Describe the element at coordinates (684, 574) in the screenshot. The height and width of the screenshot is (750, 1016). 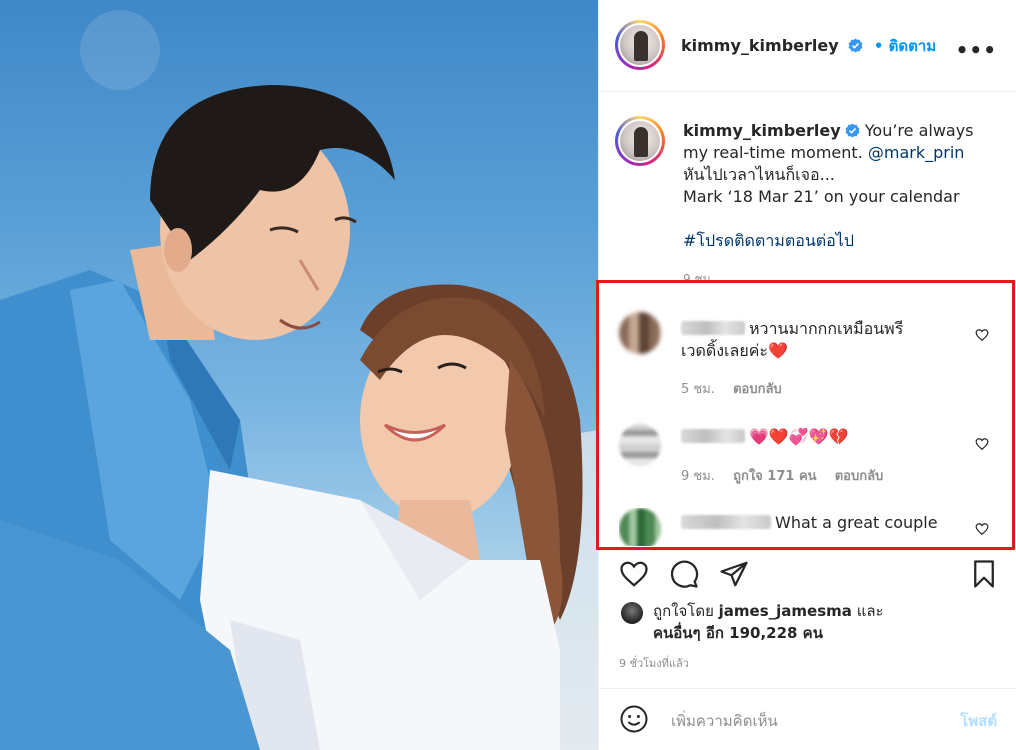
I see `comment-bubble-icon` at that location.